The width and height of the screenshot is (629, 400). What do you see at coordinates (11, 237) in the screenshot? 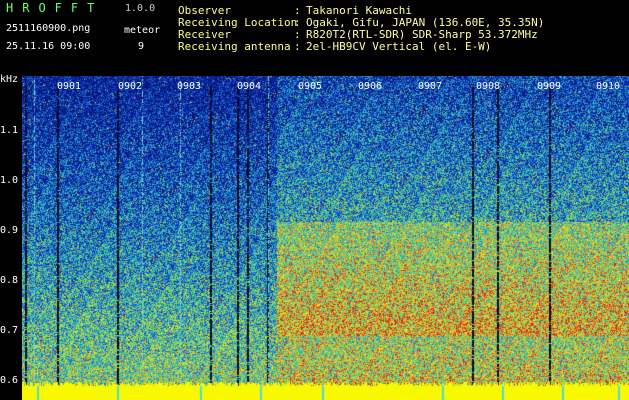
I see `y-axis: kHz 1.1 1.0 0.9 0.8 0.7 0.6` at bounding box center [11, 237].